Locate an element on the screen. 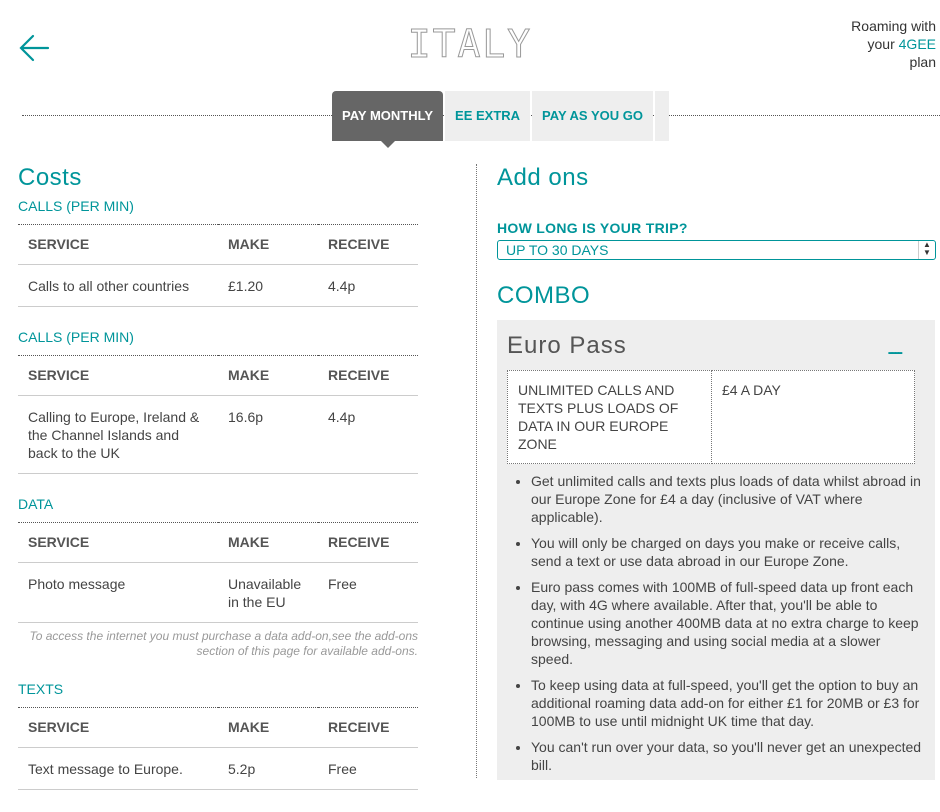 The height and width of the screenshot is (812, 940). tab-ee-extra: EE EXTRA is located at coordinates (488, 116).